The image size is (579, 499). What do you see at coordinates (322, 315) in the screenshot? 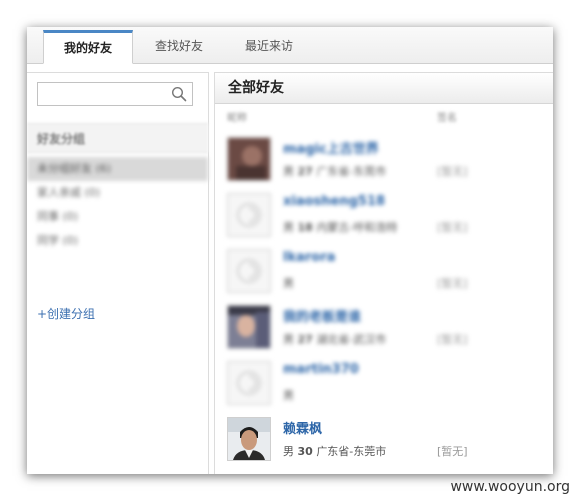
I see `friend-name: 我的老板是谁` at bounding box center [322, 315].